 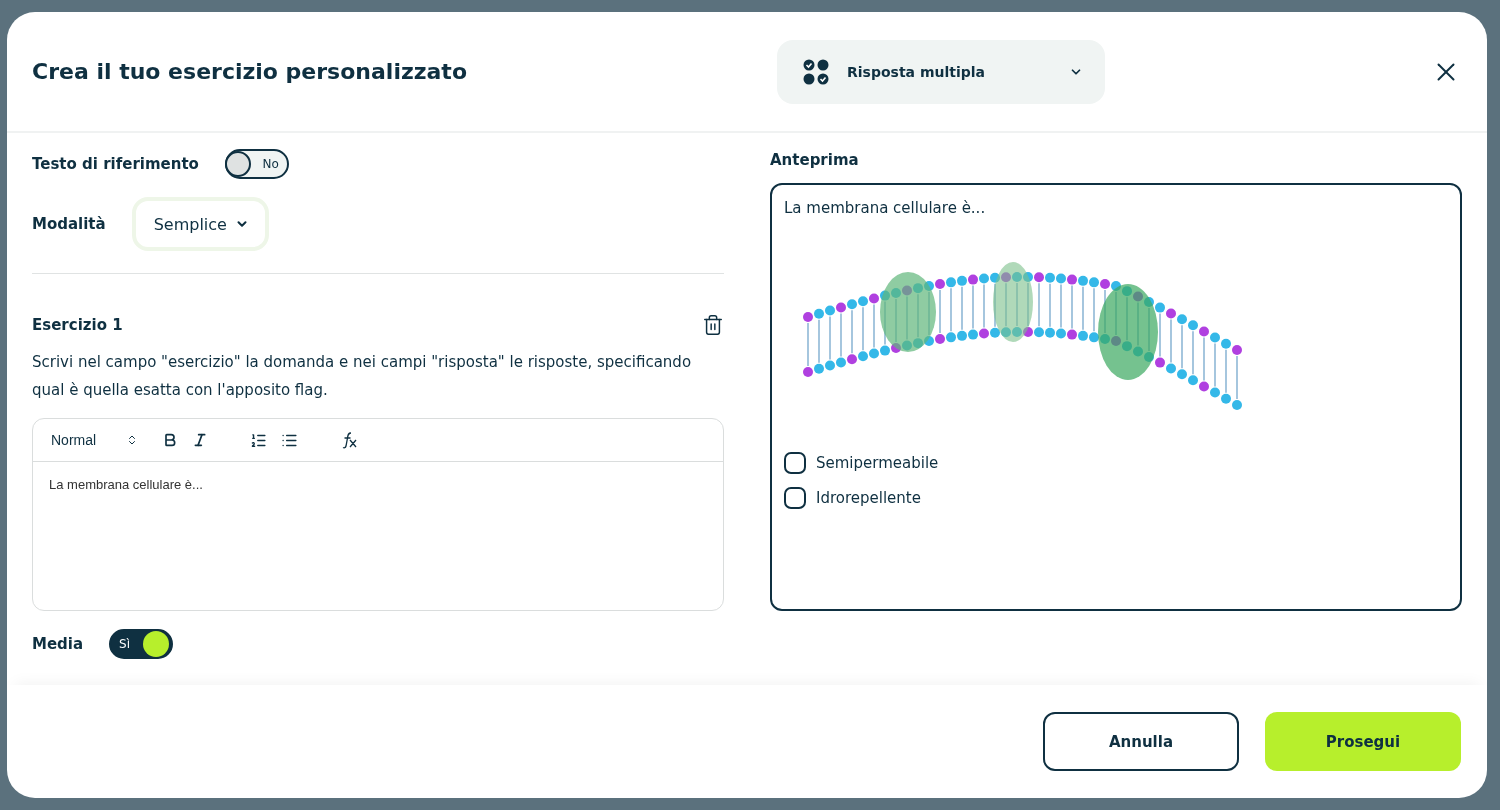 What do you see at coordinates (77, 325) in the screenshot?
I see `exercise-title: Esercizio 1` at bounding box center [77, 325].